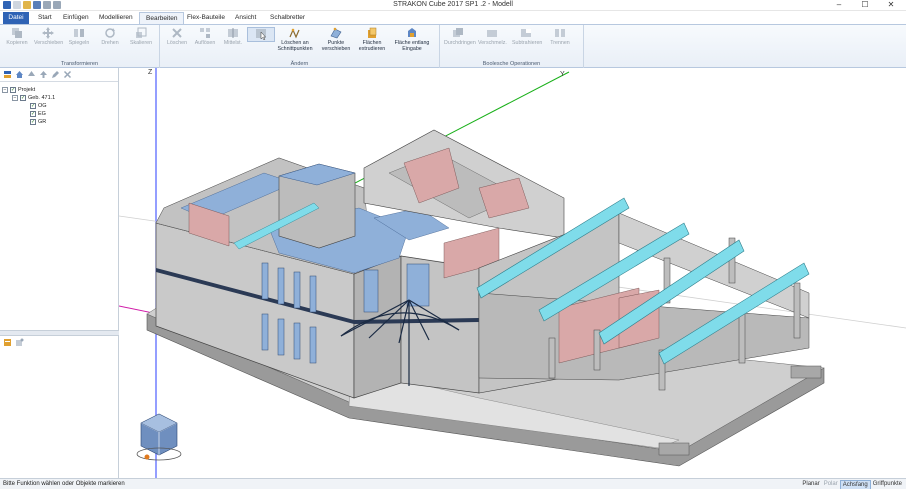 This screenshot has width=906, height=489. I want to click on dissolve-button: Auflösen, so click(205, 36).